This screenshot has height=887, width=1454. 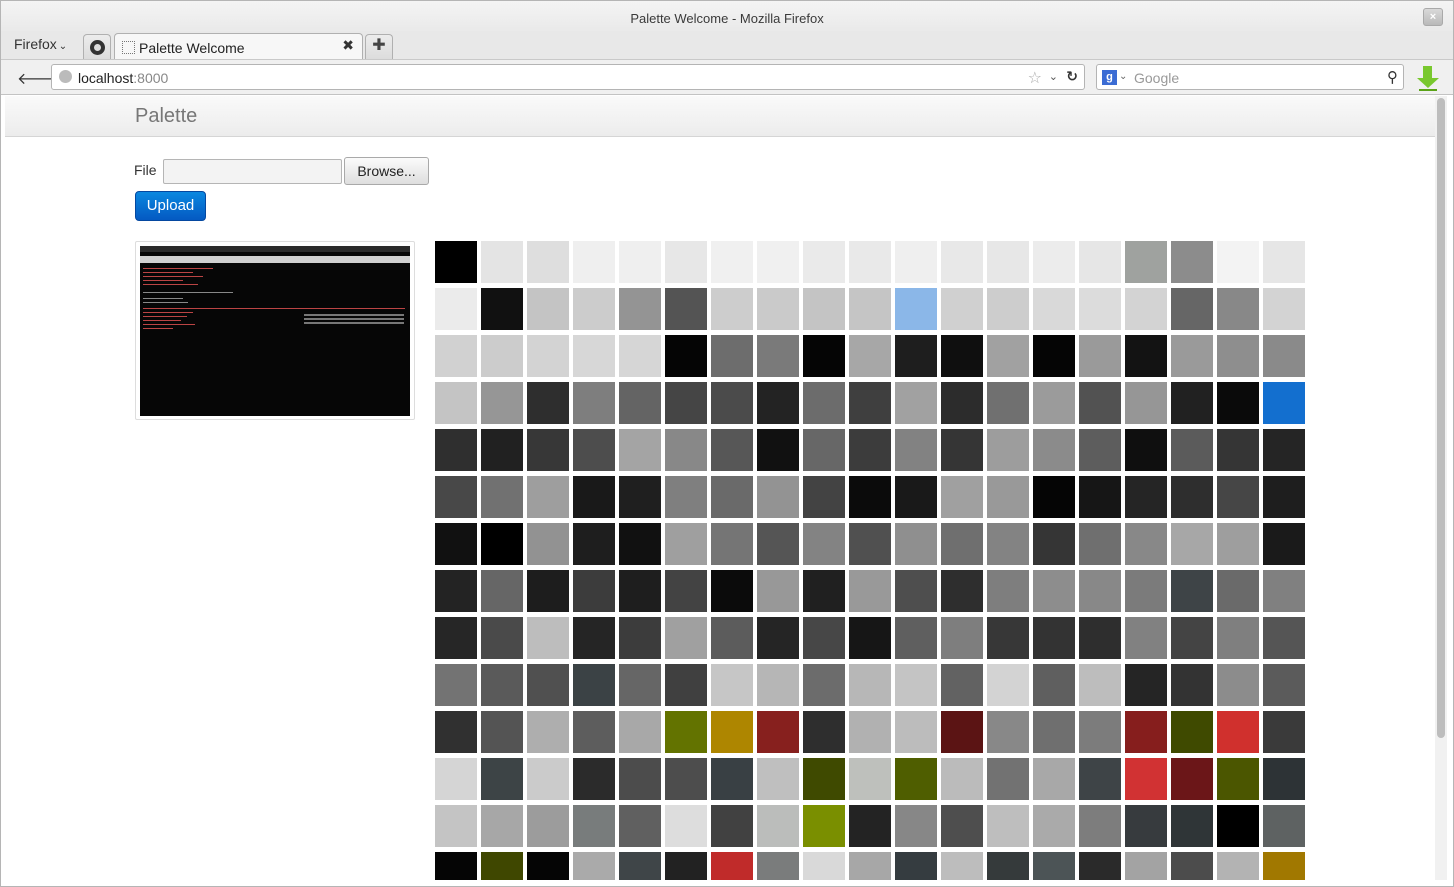 What do you see at coordinates (123, 78) in the screenshot?
I see `url-text: localhost:8000` at bounding box center [123, 78].